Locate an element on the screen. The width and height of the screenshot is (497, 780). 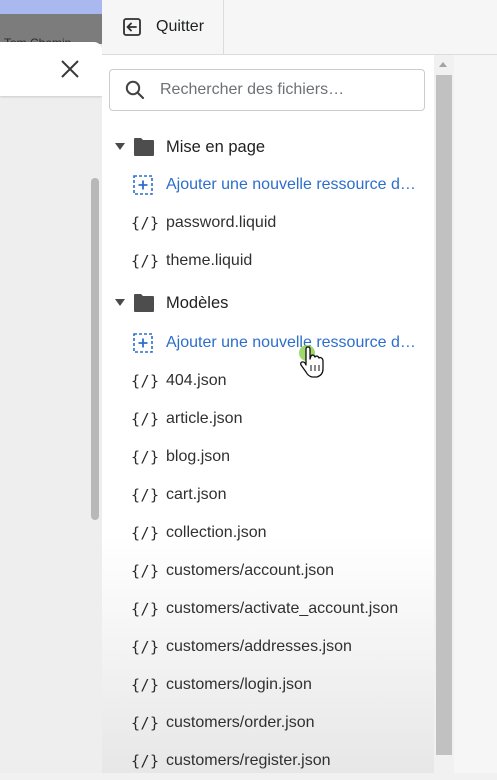
file-name: cart.json is located at coordinates (196, 494).